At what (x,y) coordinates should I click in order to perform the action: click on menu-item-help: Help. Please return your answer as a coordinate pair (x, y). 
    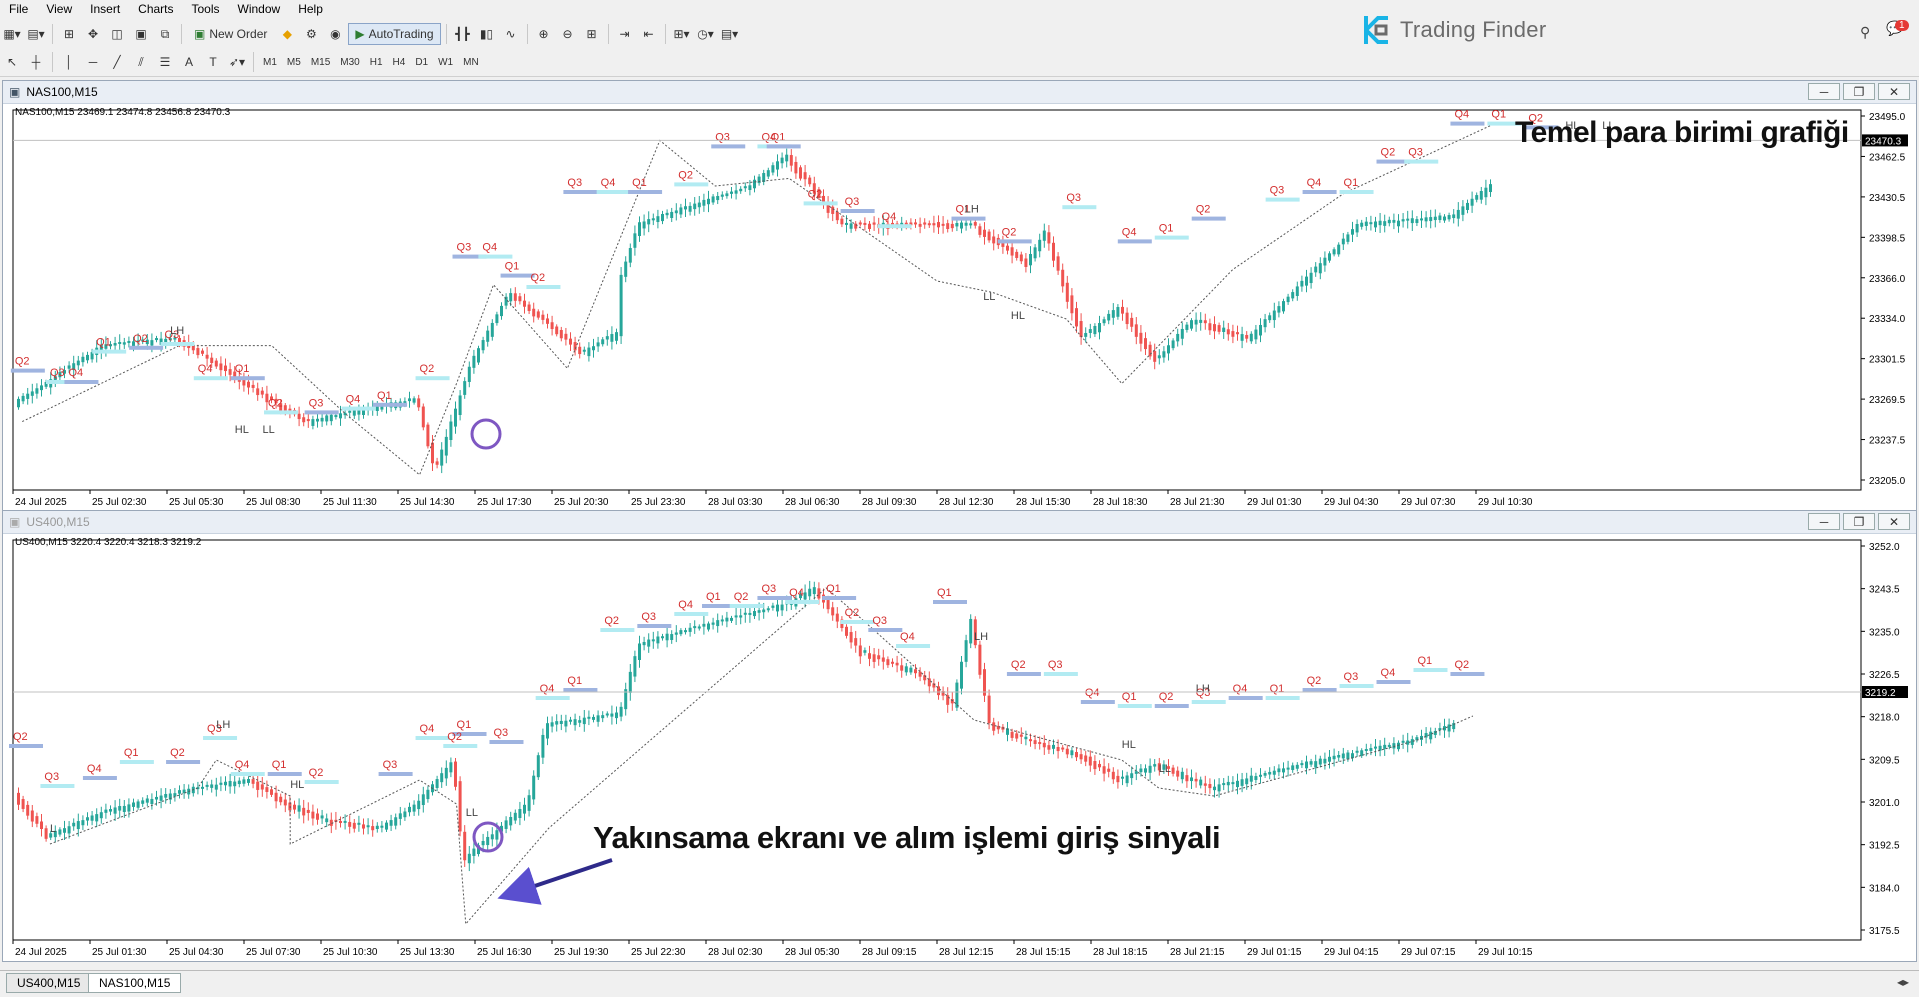
    Looking at the image, I should click on (310, 9).